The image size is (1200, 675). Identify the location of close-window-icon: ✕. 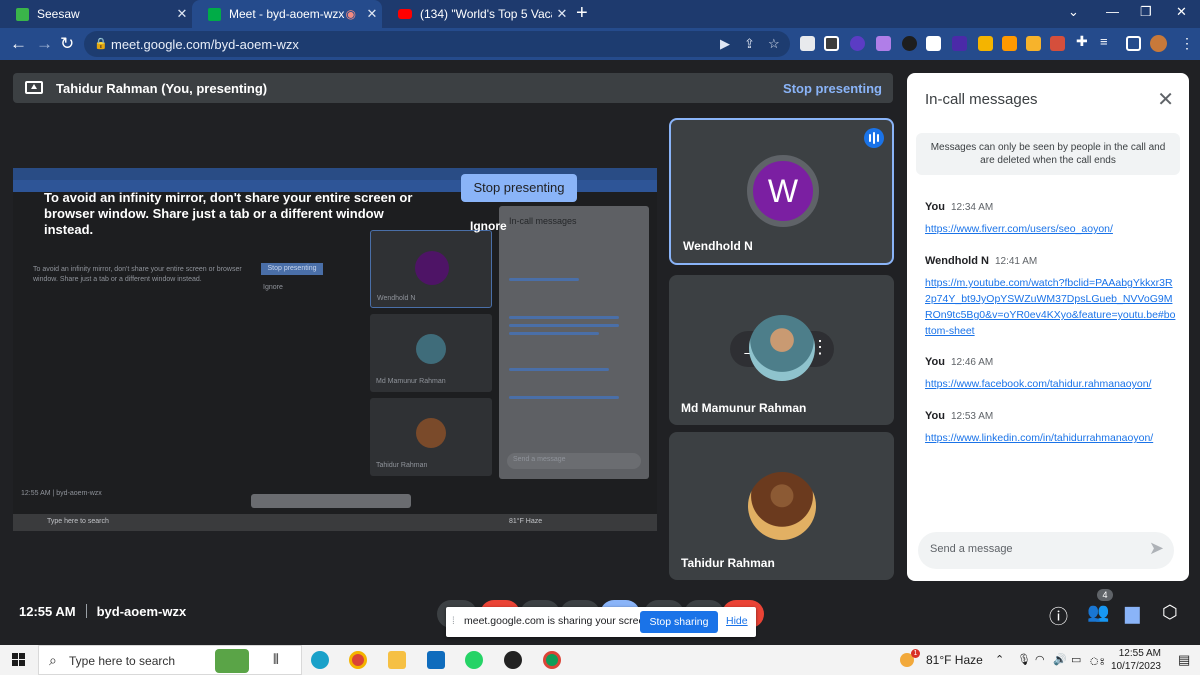
(1181, 12).